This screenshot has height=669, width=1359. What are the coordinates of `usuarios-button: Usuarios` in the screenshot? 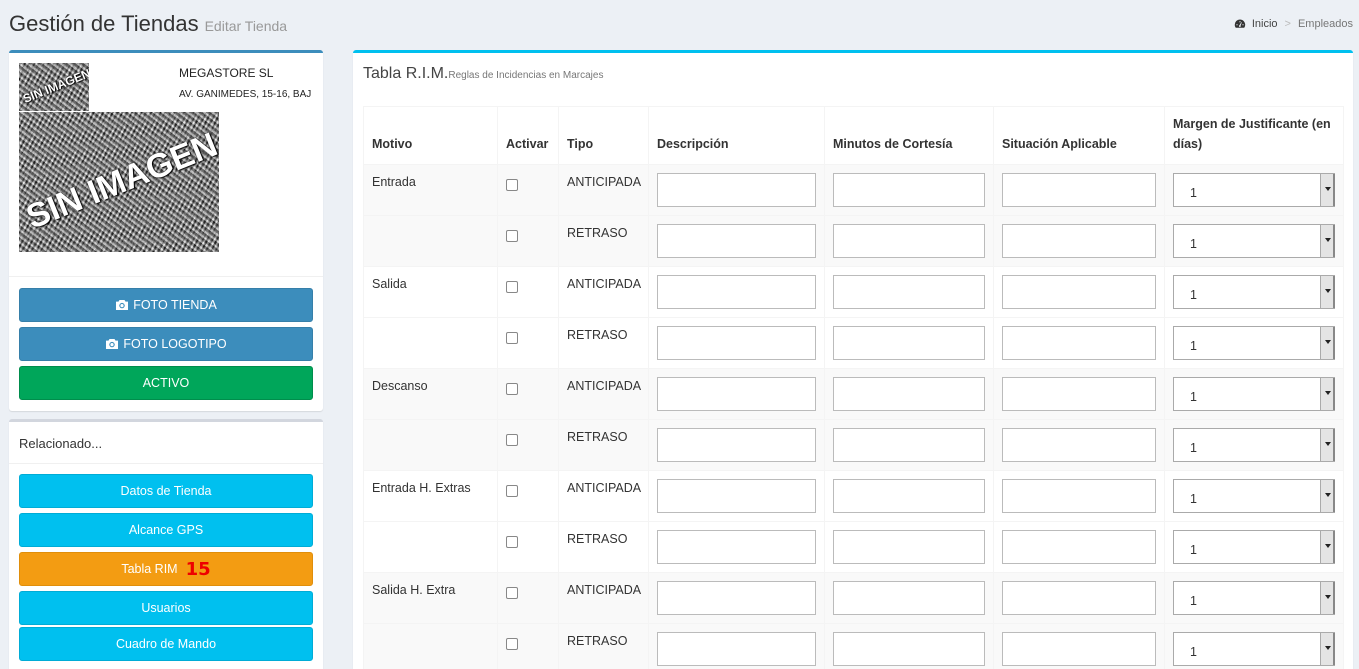 It's located at (166, 608).